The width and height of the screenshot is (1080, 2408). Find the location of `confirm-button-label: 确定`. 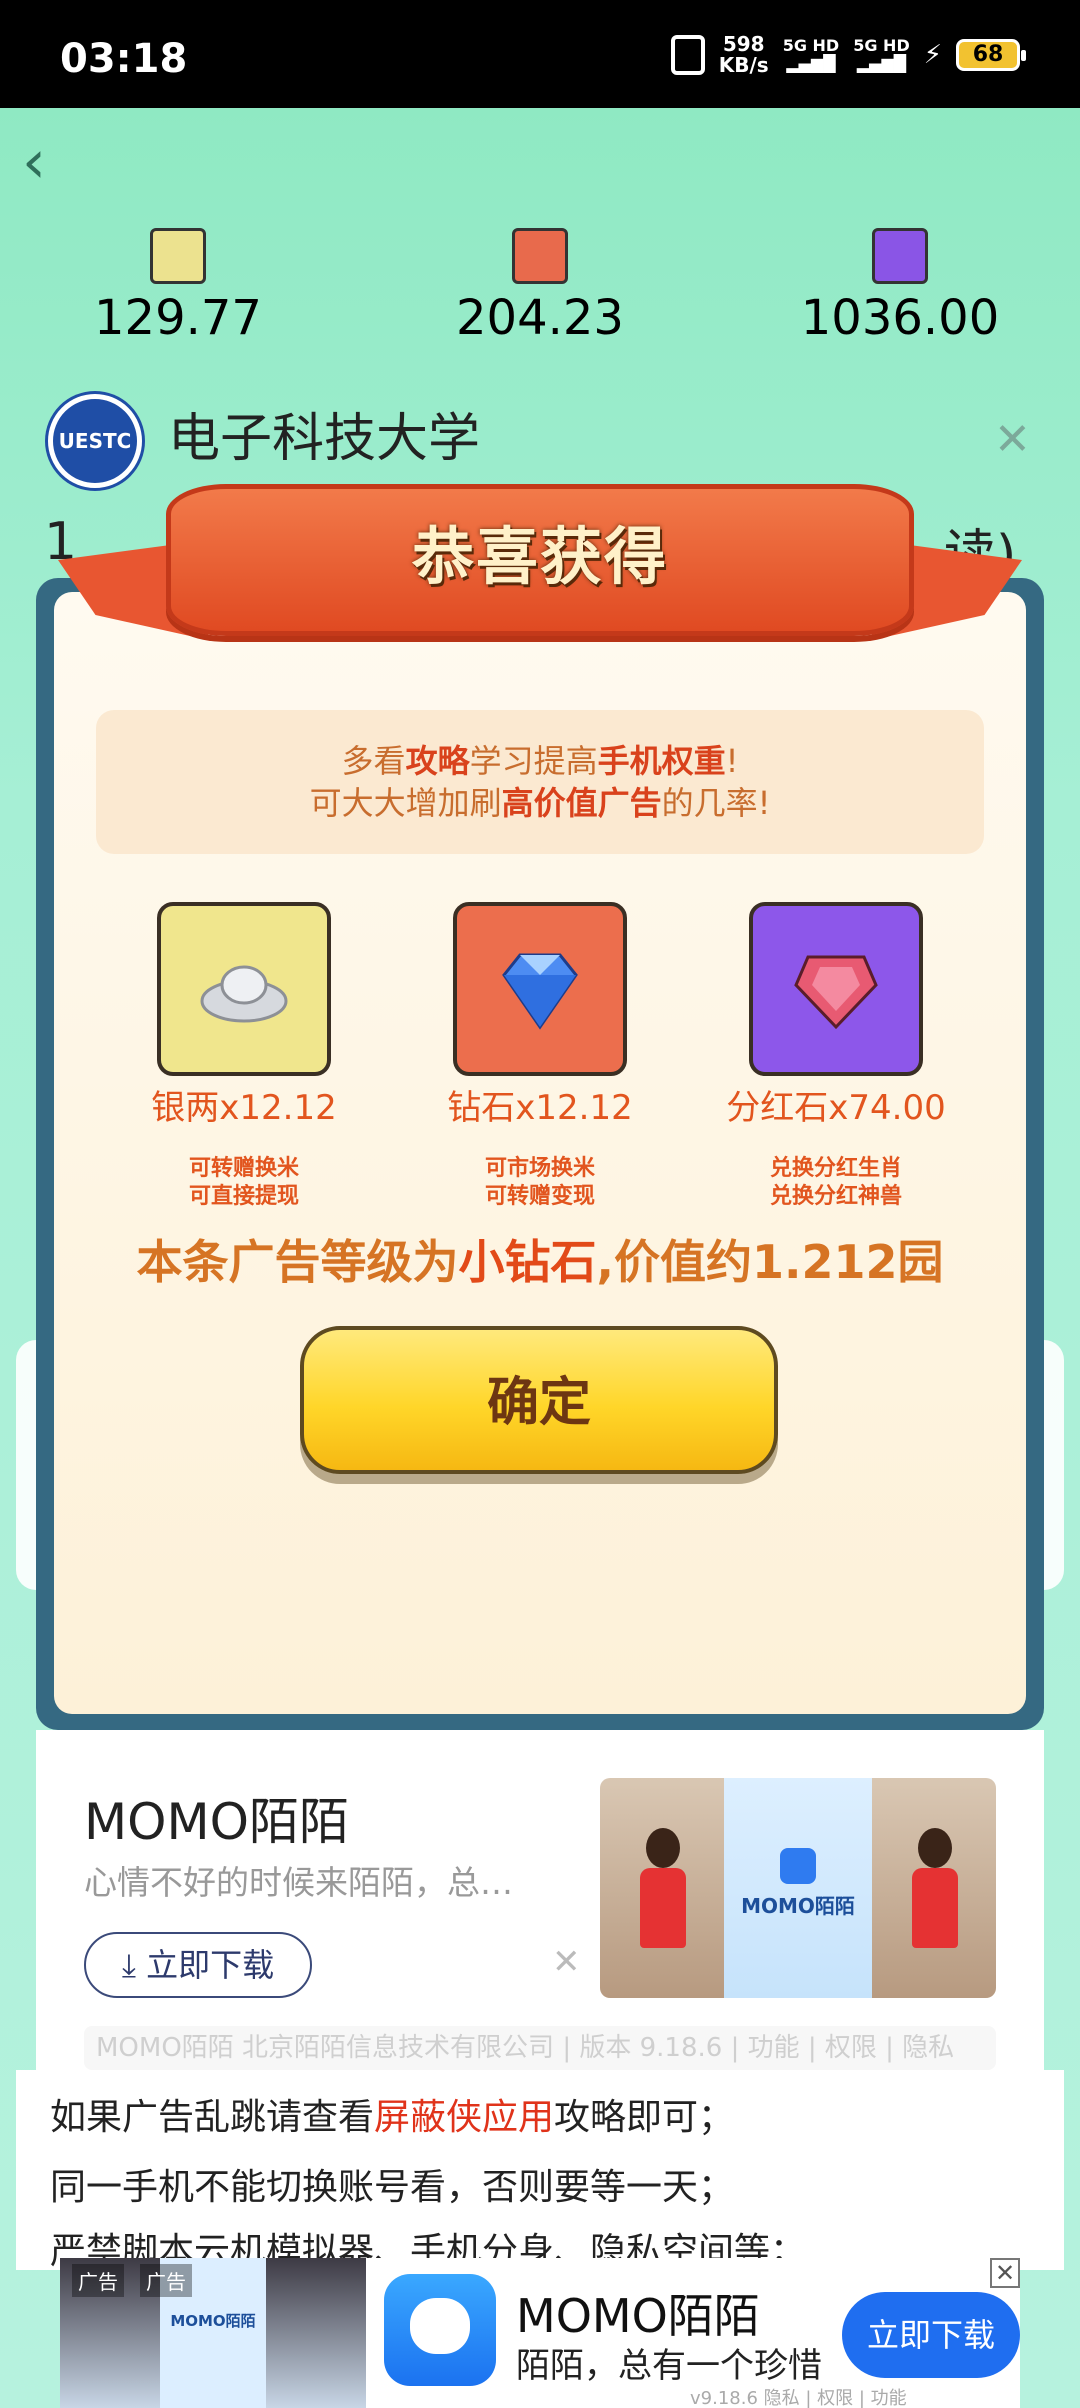

confirm-button-label: 确定 is located at coordinates (539, 1397).